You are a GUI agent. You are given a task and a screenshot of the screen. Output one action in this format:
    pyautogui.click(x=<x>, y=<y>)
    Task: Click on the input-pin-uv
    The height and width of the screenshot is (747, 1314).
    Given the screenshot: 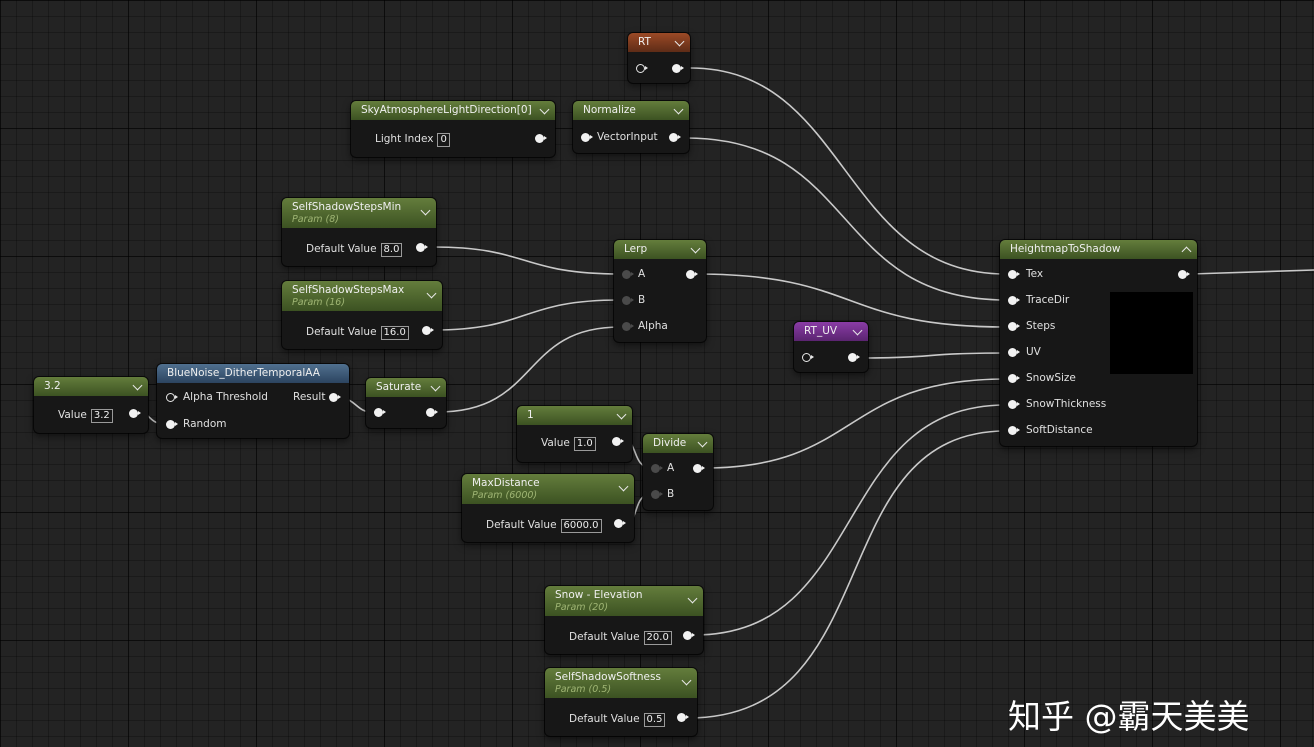 What is the action you would take?
    pyautogui.click(x=1014, y=352)
    